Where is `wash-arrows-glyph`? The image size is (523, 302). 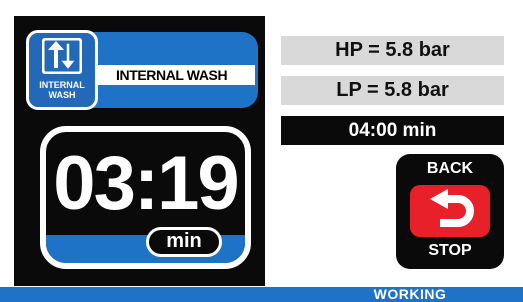
wash-arrows-glyph is located at coordinates (62, 56).